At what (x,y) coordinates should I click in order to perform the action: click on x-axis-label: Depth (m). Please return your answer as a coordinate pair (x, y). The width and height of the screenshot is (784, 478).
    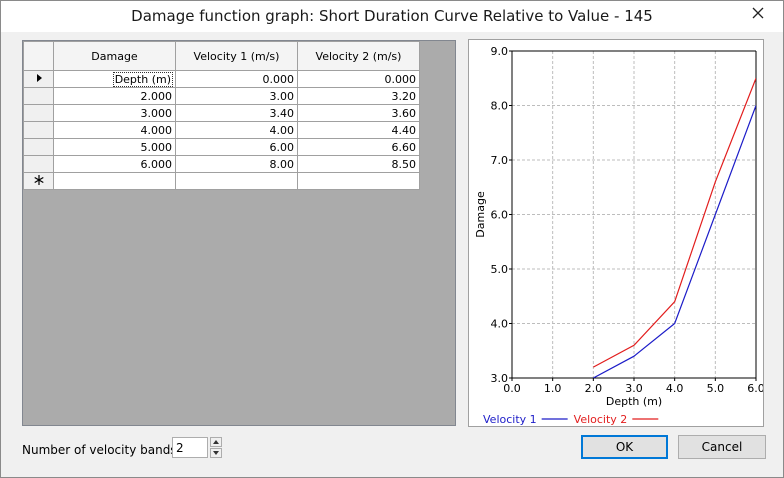
    Looking at the image, I should click on (634, 401).